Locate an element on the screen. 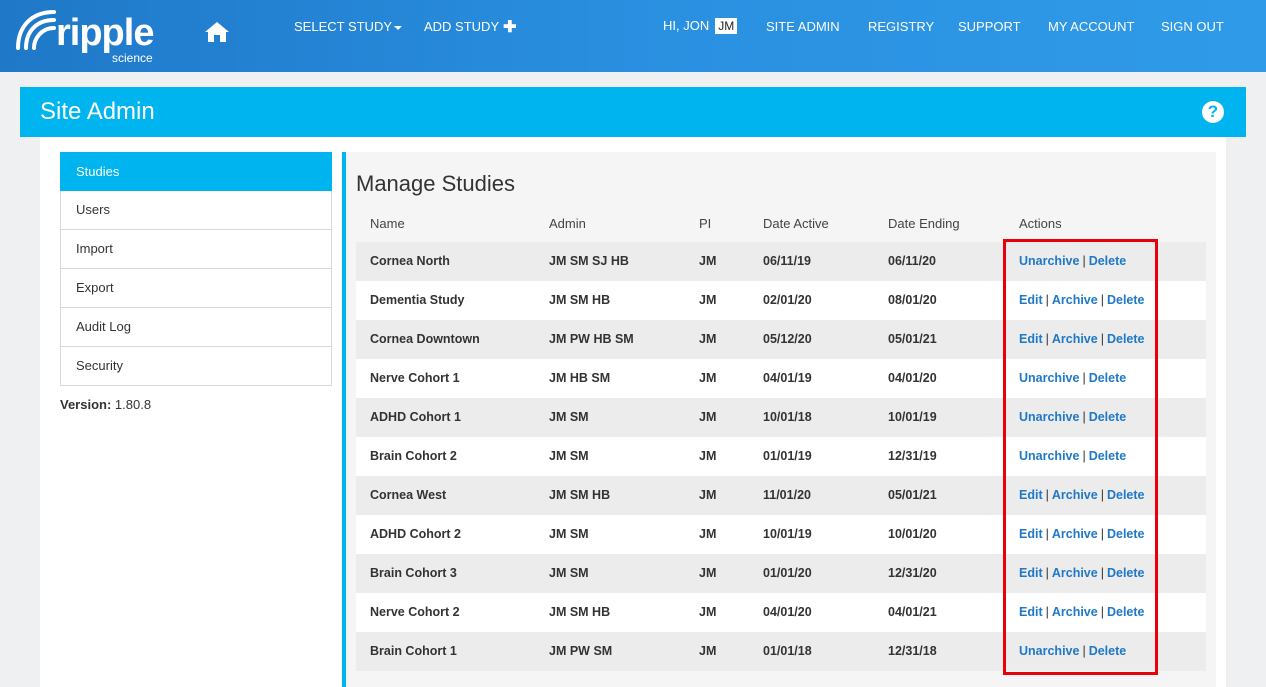  home-icon is located at coordinates (217, 32).